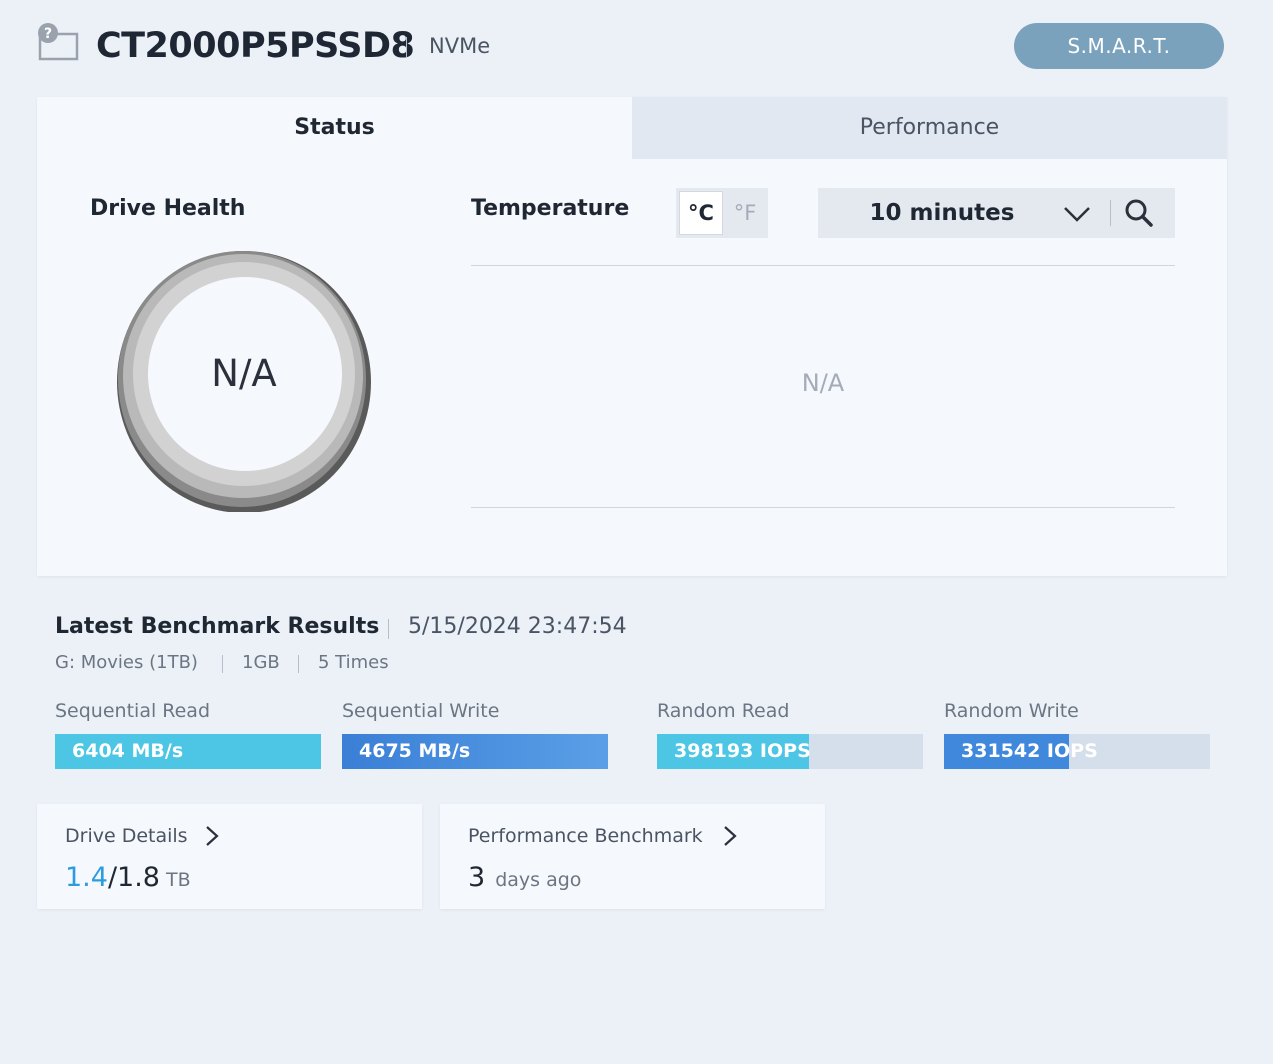 The width and height of the screenshot is (1273, 1064). What do you see at coordinates (929, 128) in the screenshot?
I see `tab-performance: Performance` at bounding box center [929, 128].